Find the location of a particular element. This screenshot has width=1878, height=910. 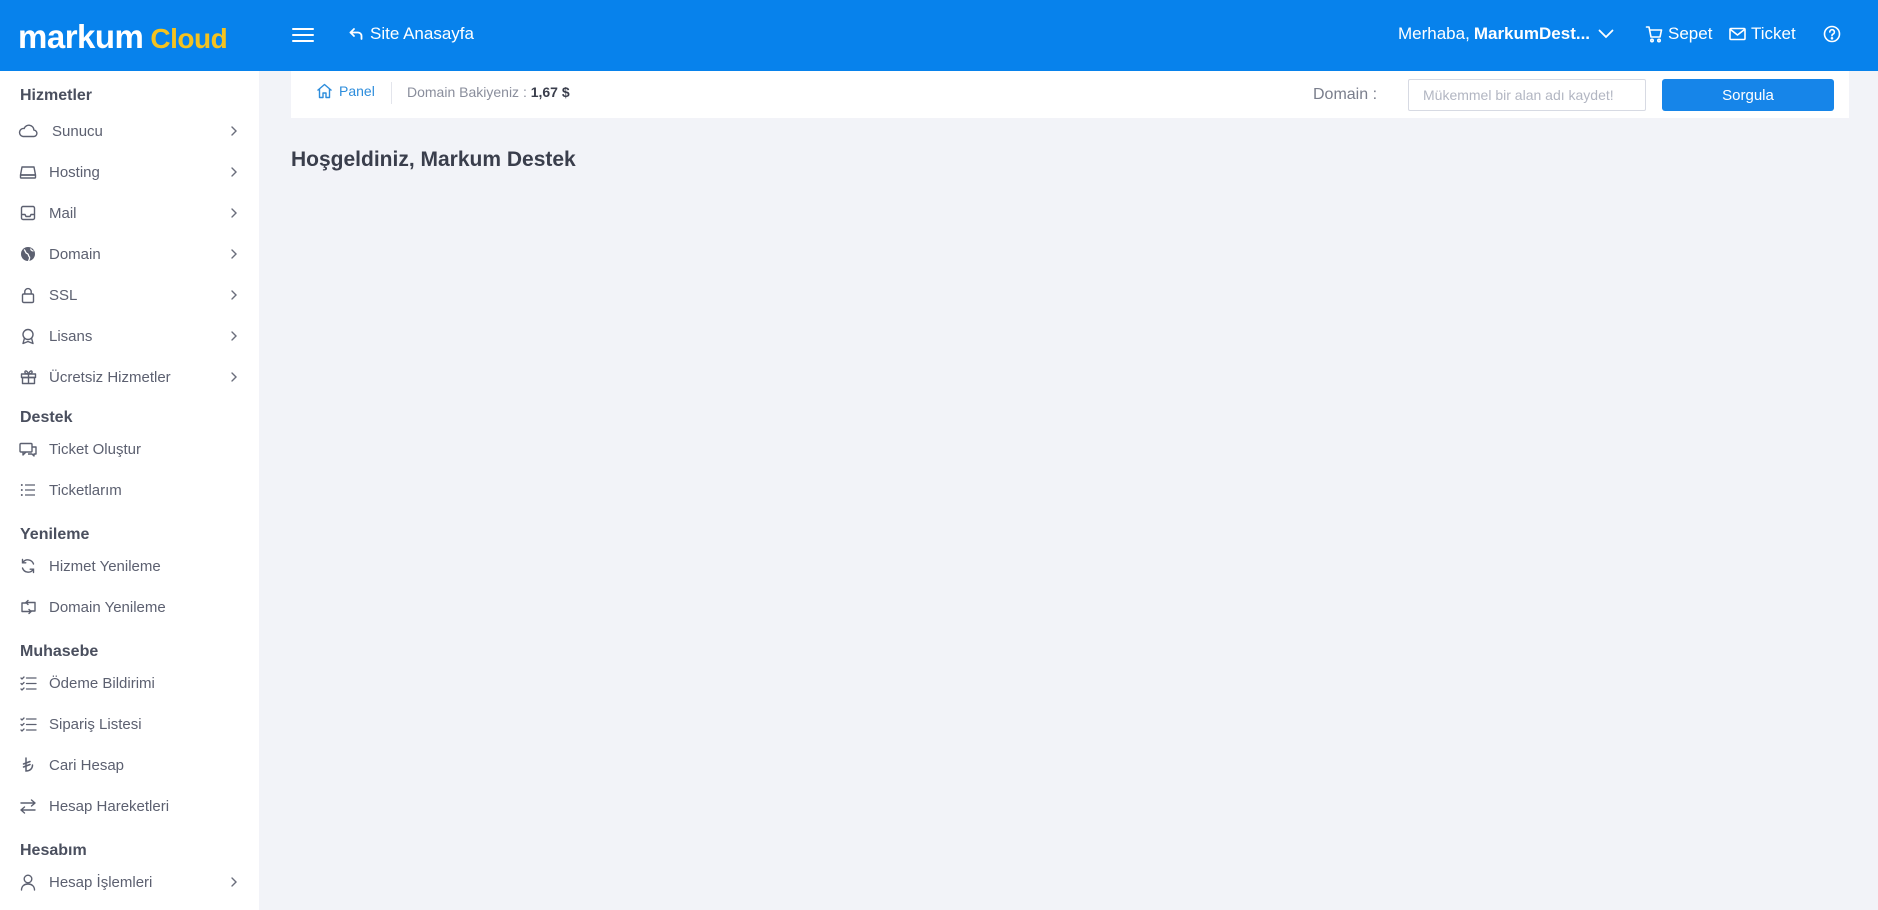

sidebar-item-ssl: SSL is located at coordinates (129, 295).